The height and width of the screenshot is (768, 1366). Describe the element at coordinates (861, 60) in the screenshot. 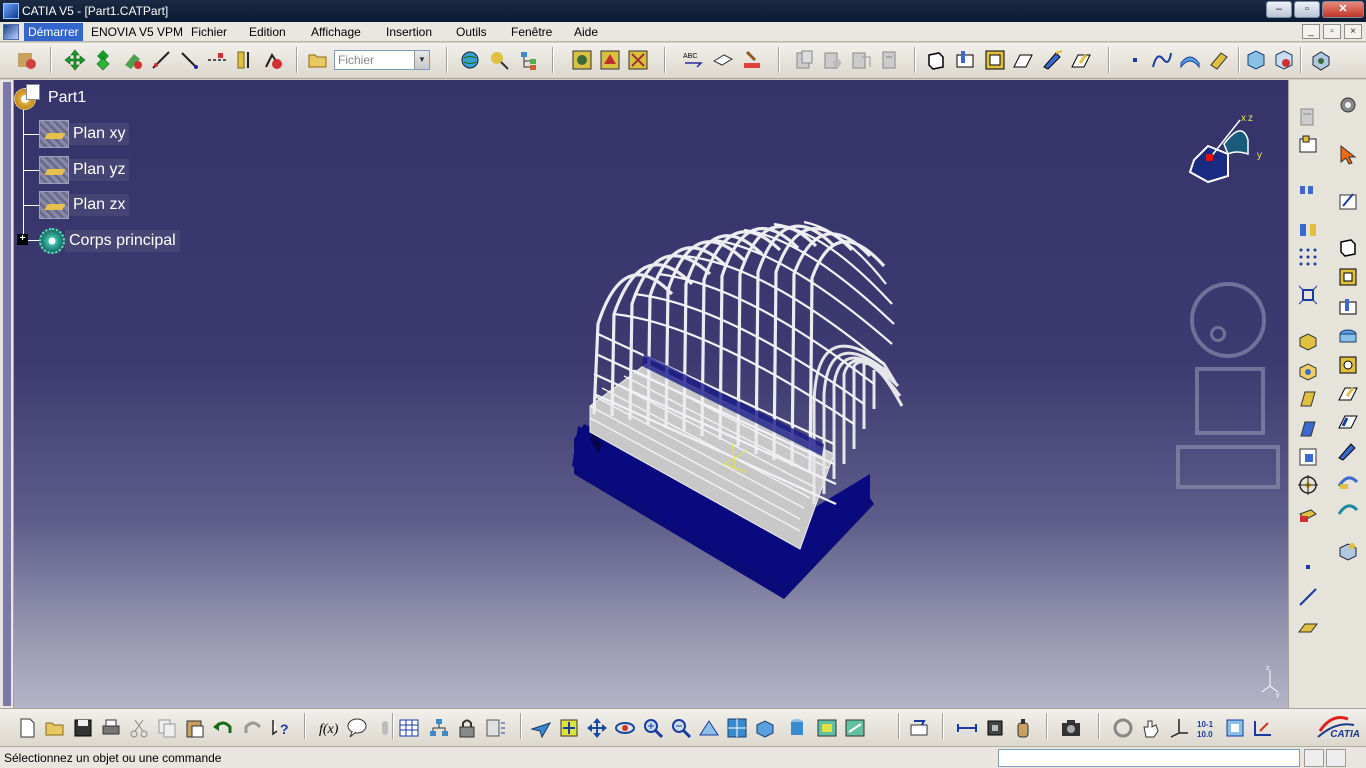

I see `replace-doc-icon` at that location.